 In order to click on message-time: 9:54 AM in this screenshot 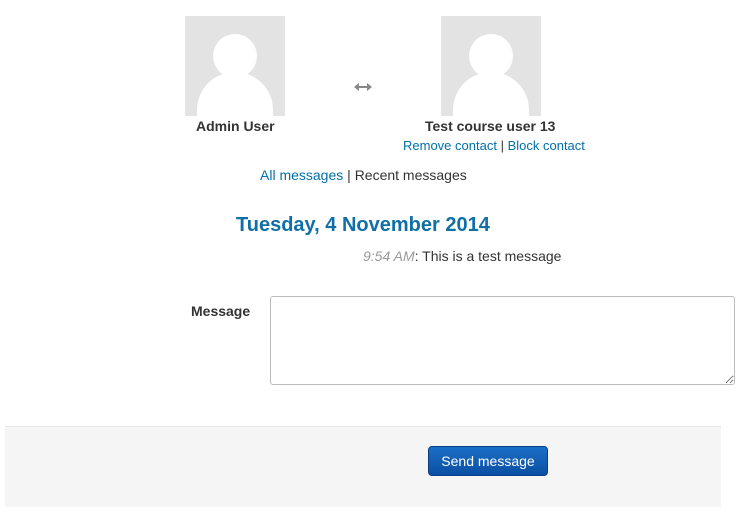, I will do `click(389, 256)`.